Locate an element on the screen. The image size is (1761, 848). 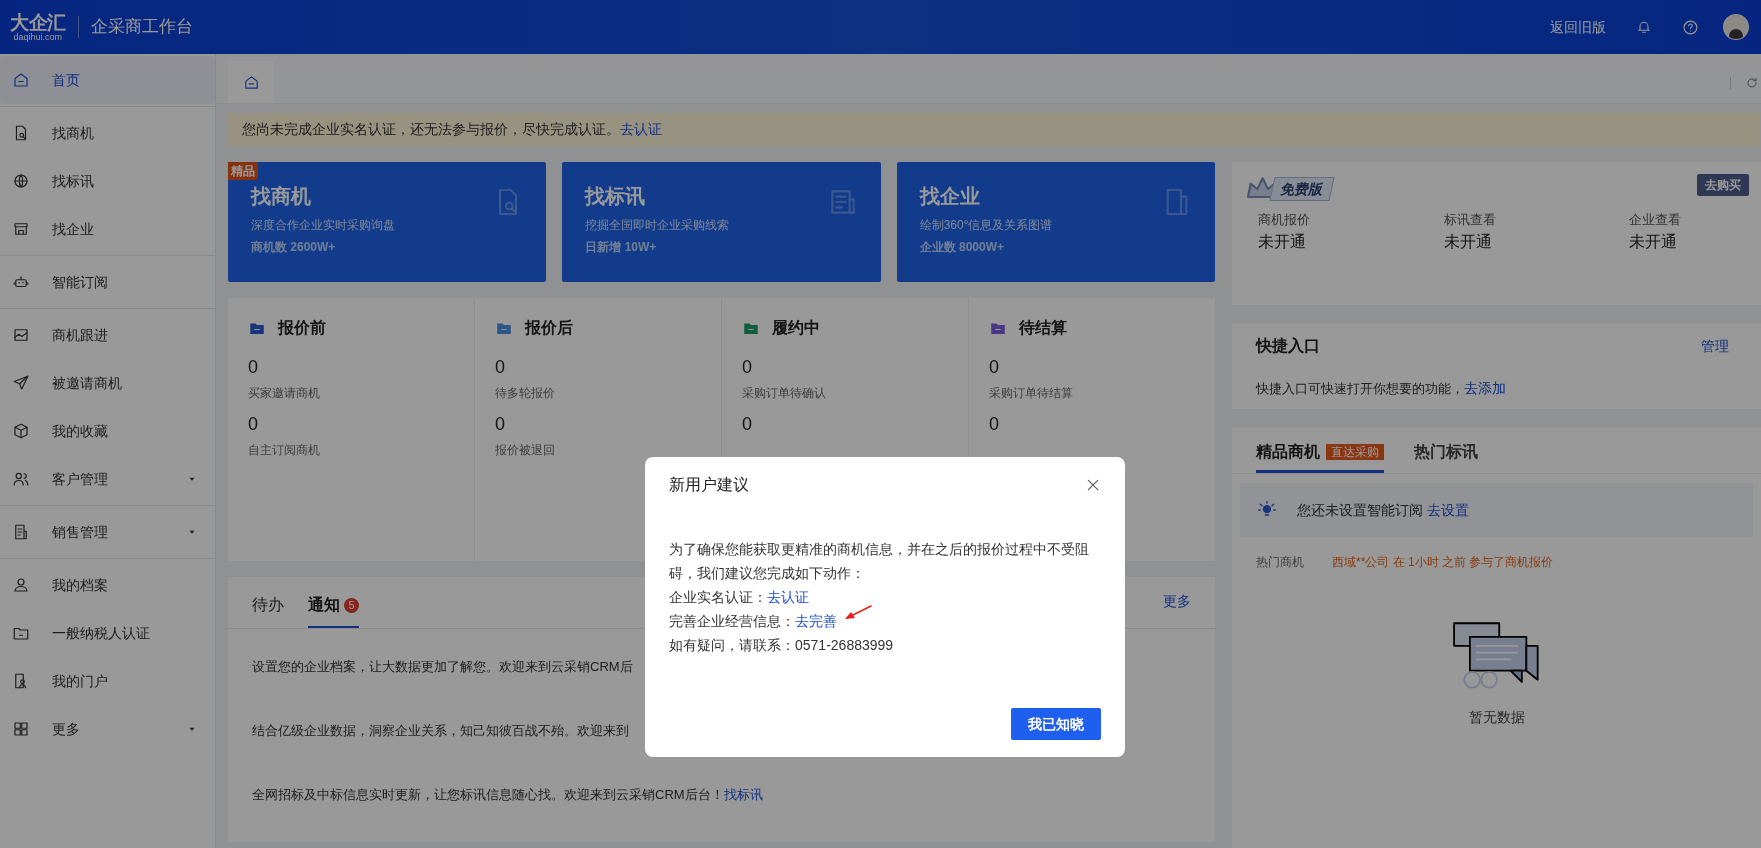
card-subtitle: 绘制360°信息及关系图谱 is located at coordinates (986, 225).